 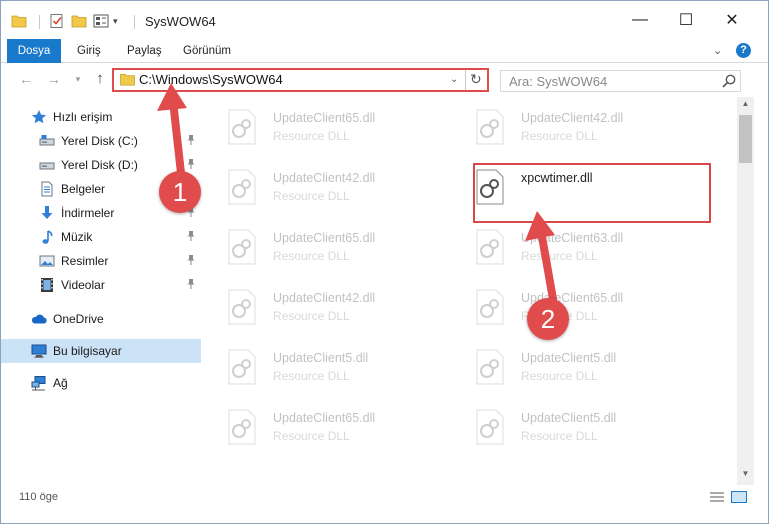 I want to click on sidebar-item-videos: Videolar, so click(x=101, y=285).